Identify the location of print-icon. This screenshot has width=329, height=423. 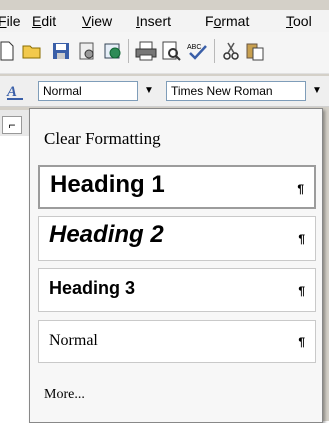
(146, 51).